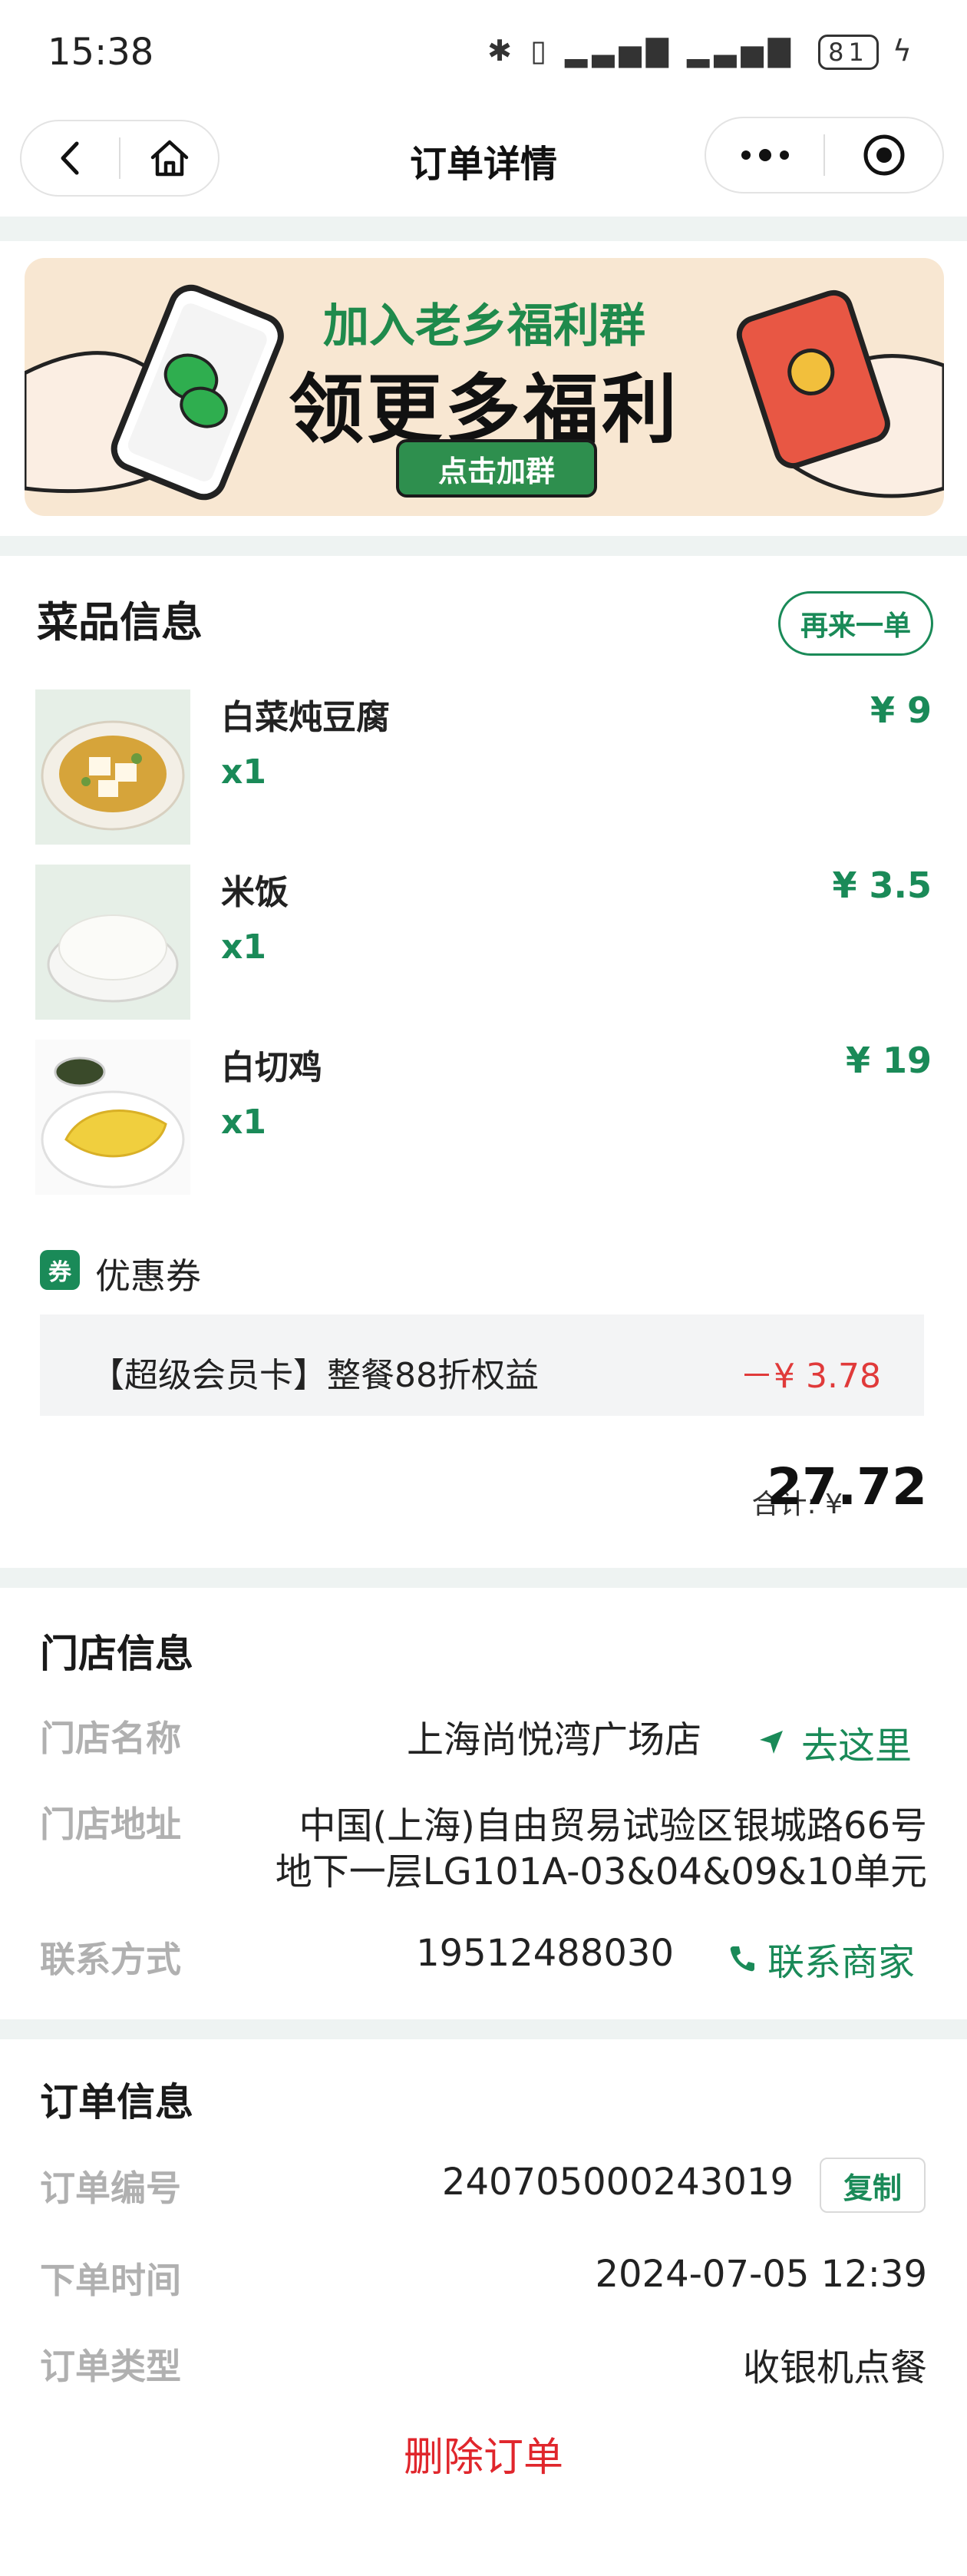 This screenshot has width=967, height=2576. Describe the element at coordinates (824, 155) in the screenshot. I see `nav-right-capsule` at that location.